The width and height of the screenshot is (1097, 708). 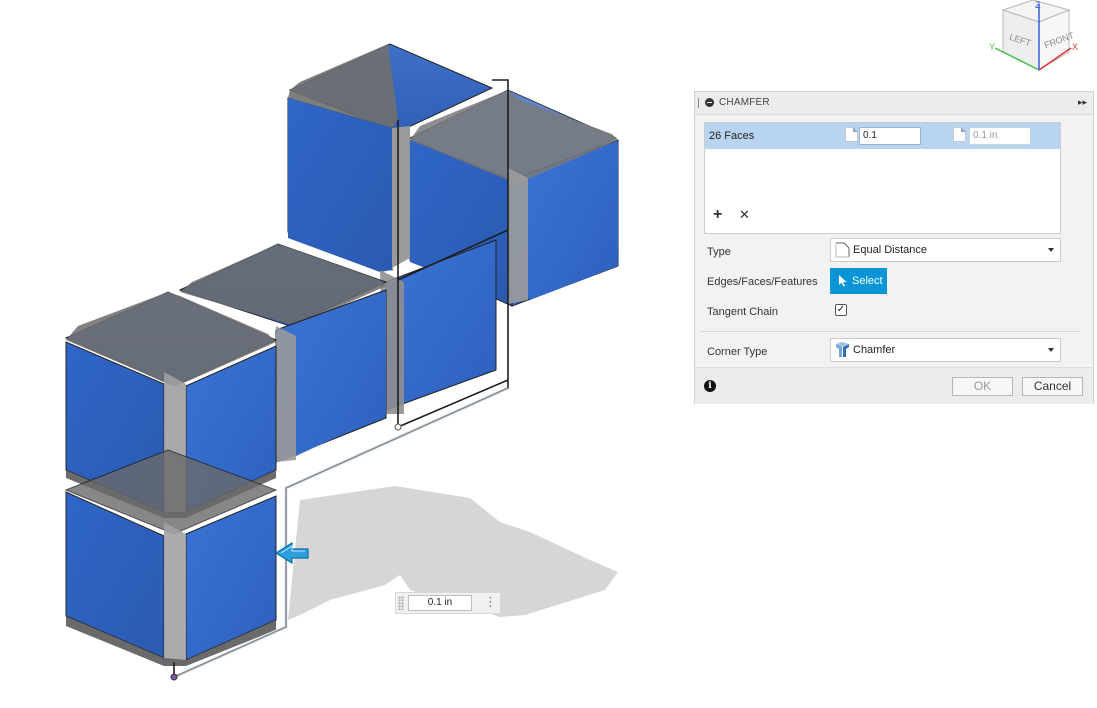 What do you see at coordinates (1082, 102) in the screenshot?
I see `expand-icon: ▸▸` at bounding box center [1082, 102].